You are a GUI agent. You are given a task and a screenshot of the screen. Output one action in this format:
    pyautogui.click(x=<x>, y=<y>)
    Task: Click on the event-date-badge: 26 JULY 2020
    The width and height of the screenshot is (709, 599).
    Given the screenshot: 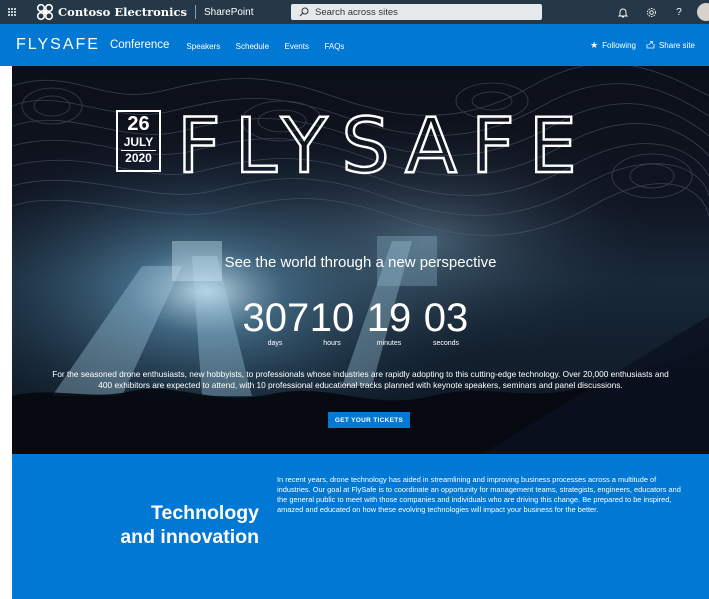 What is the action you would take?
    pyautogui.click(x=138, y=141)
    